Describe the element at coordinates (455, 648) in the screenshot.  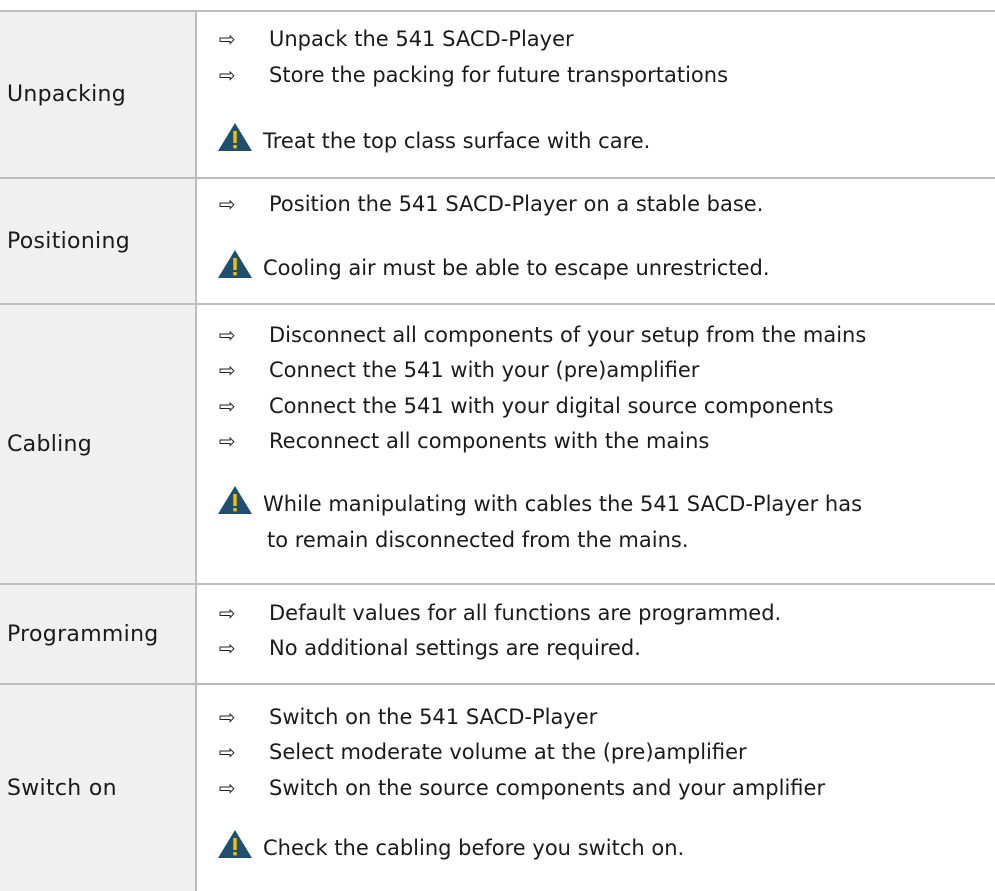
I see `step-text: No additional settings are required.` at that location.